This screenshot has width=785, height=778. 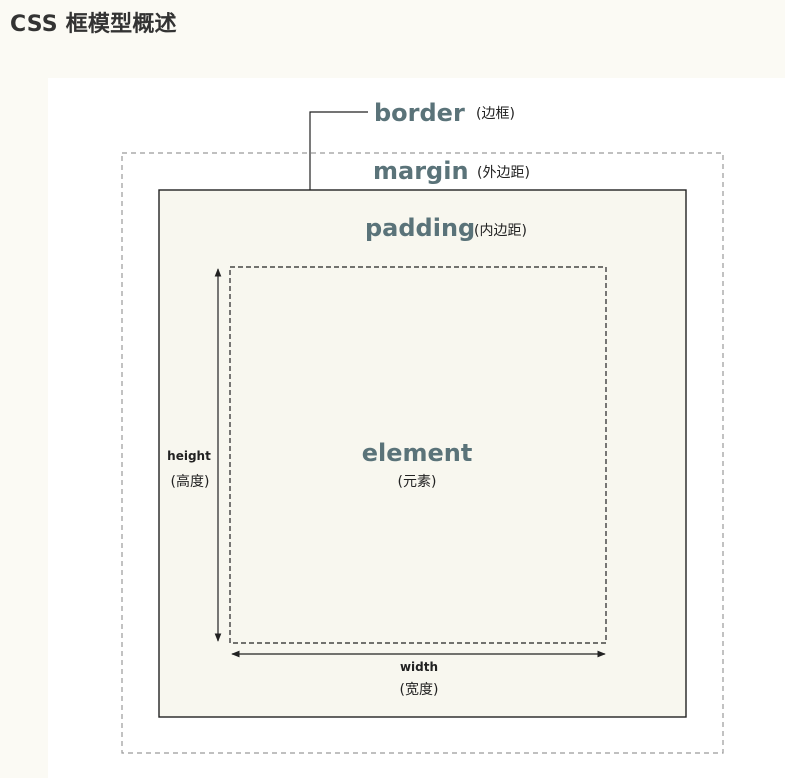 What do you see at coordinates (419, 667) in the screenshot?
I see `width-label: width` at bounding box center [419, 667].